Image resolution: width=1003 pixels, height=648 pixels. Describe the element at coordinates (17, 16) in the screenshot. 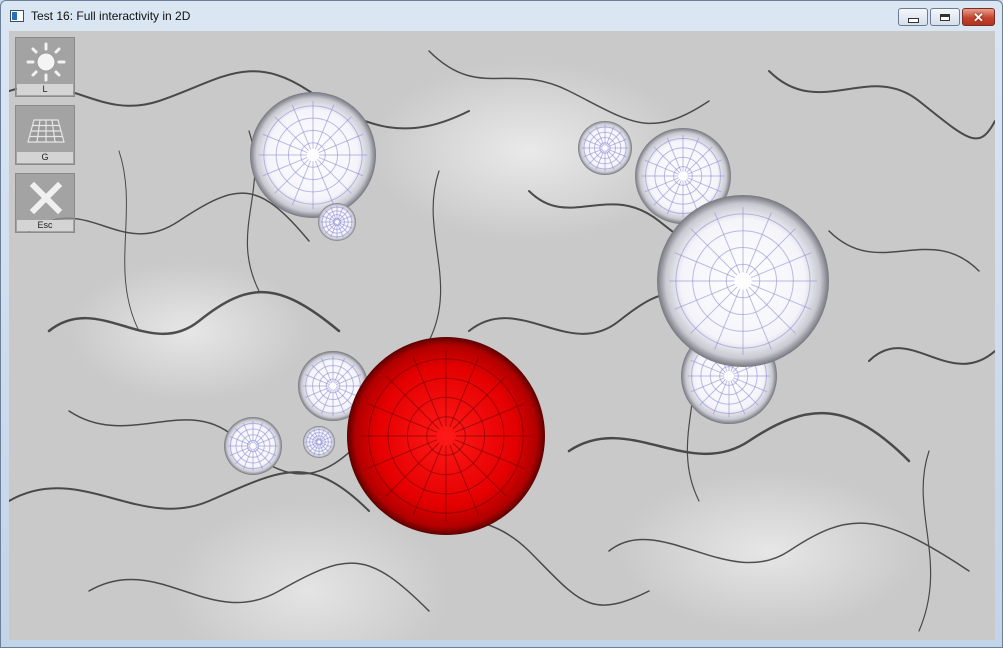

I see `app-icon` at that location.